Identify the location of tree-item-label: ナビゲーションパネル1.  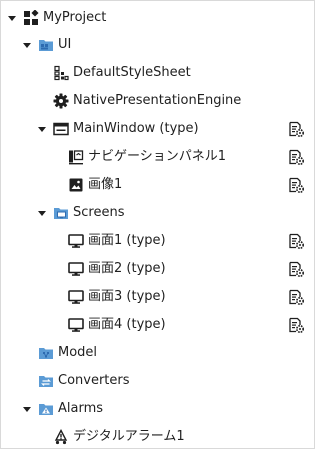
(157, 156).